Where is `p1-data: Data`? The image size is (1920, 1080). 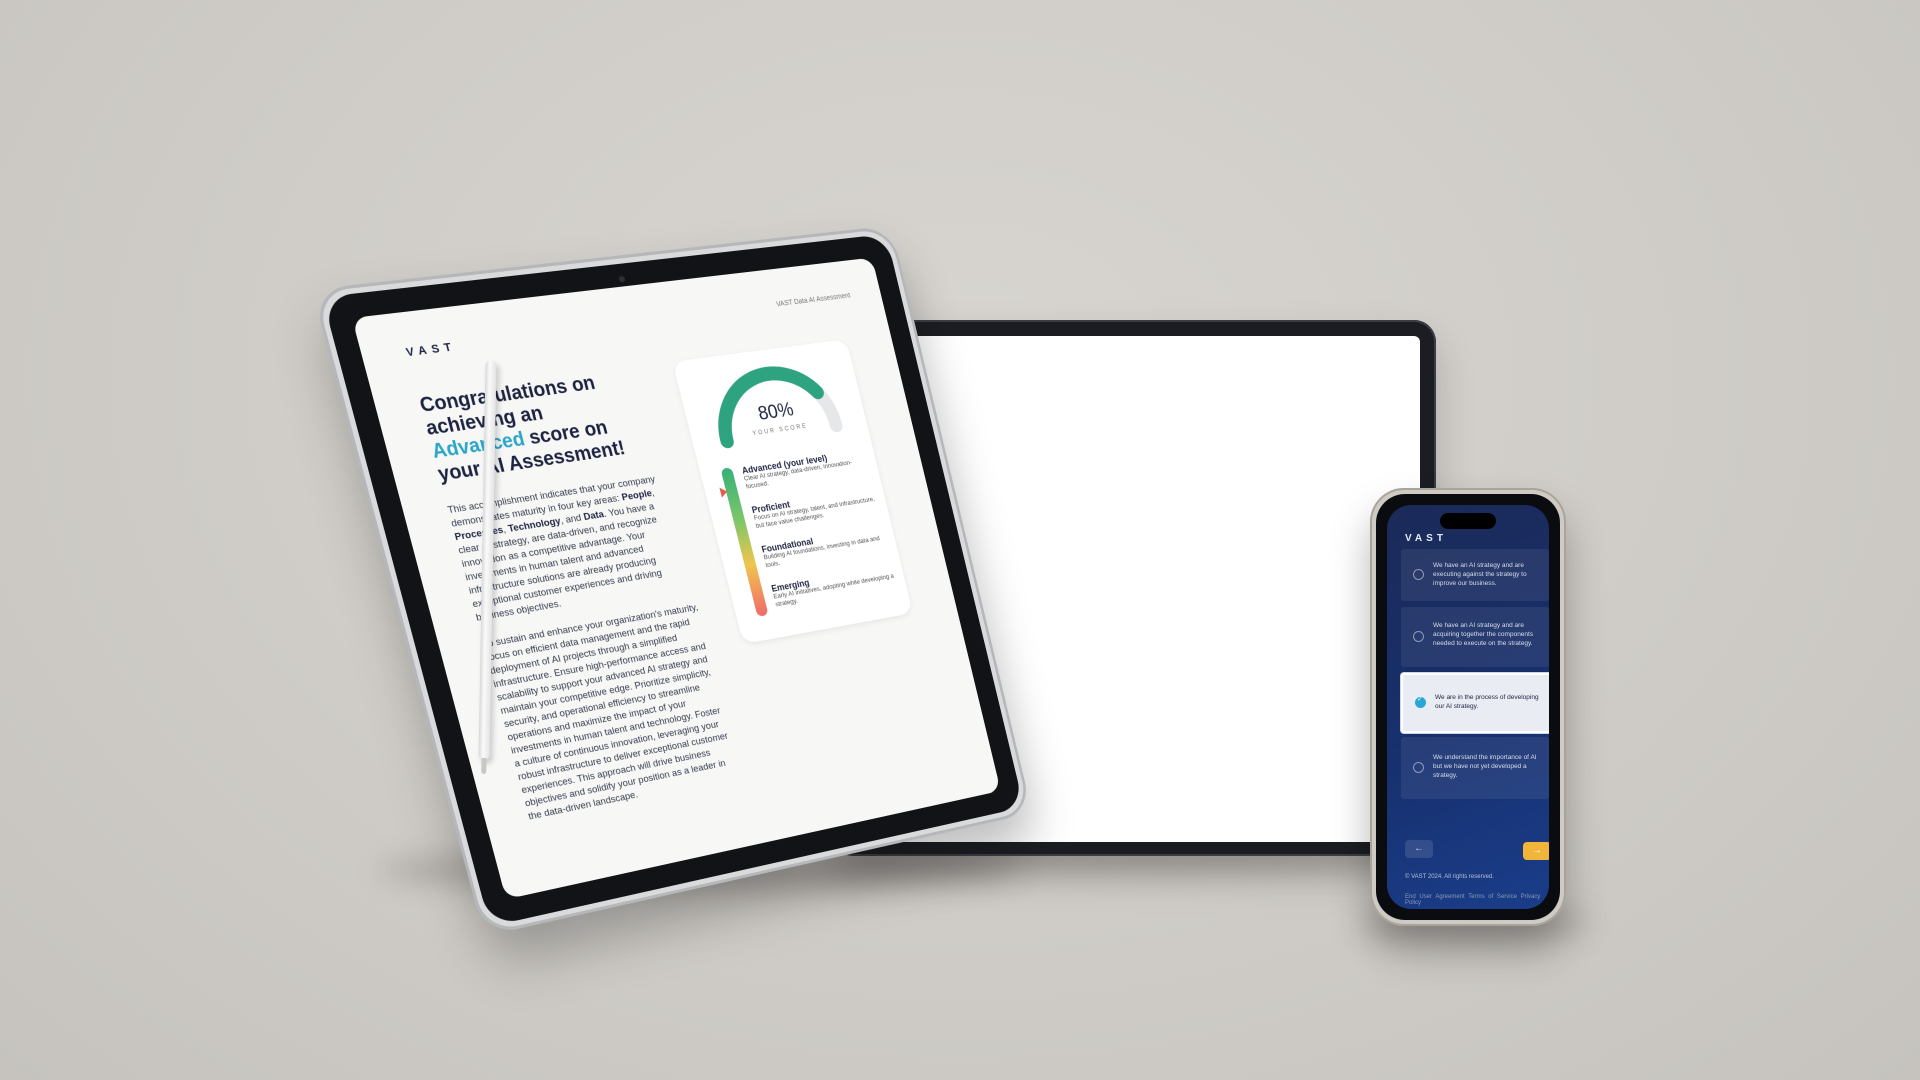 p1-data: Data is located at coordinates (593, 516).